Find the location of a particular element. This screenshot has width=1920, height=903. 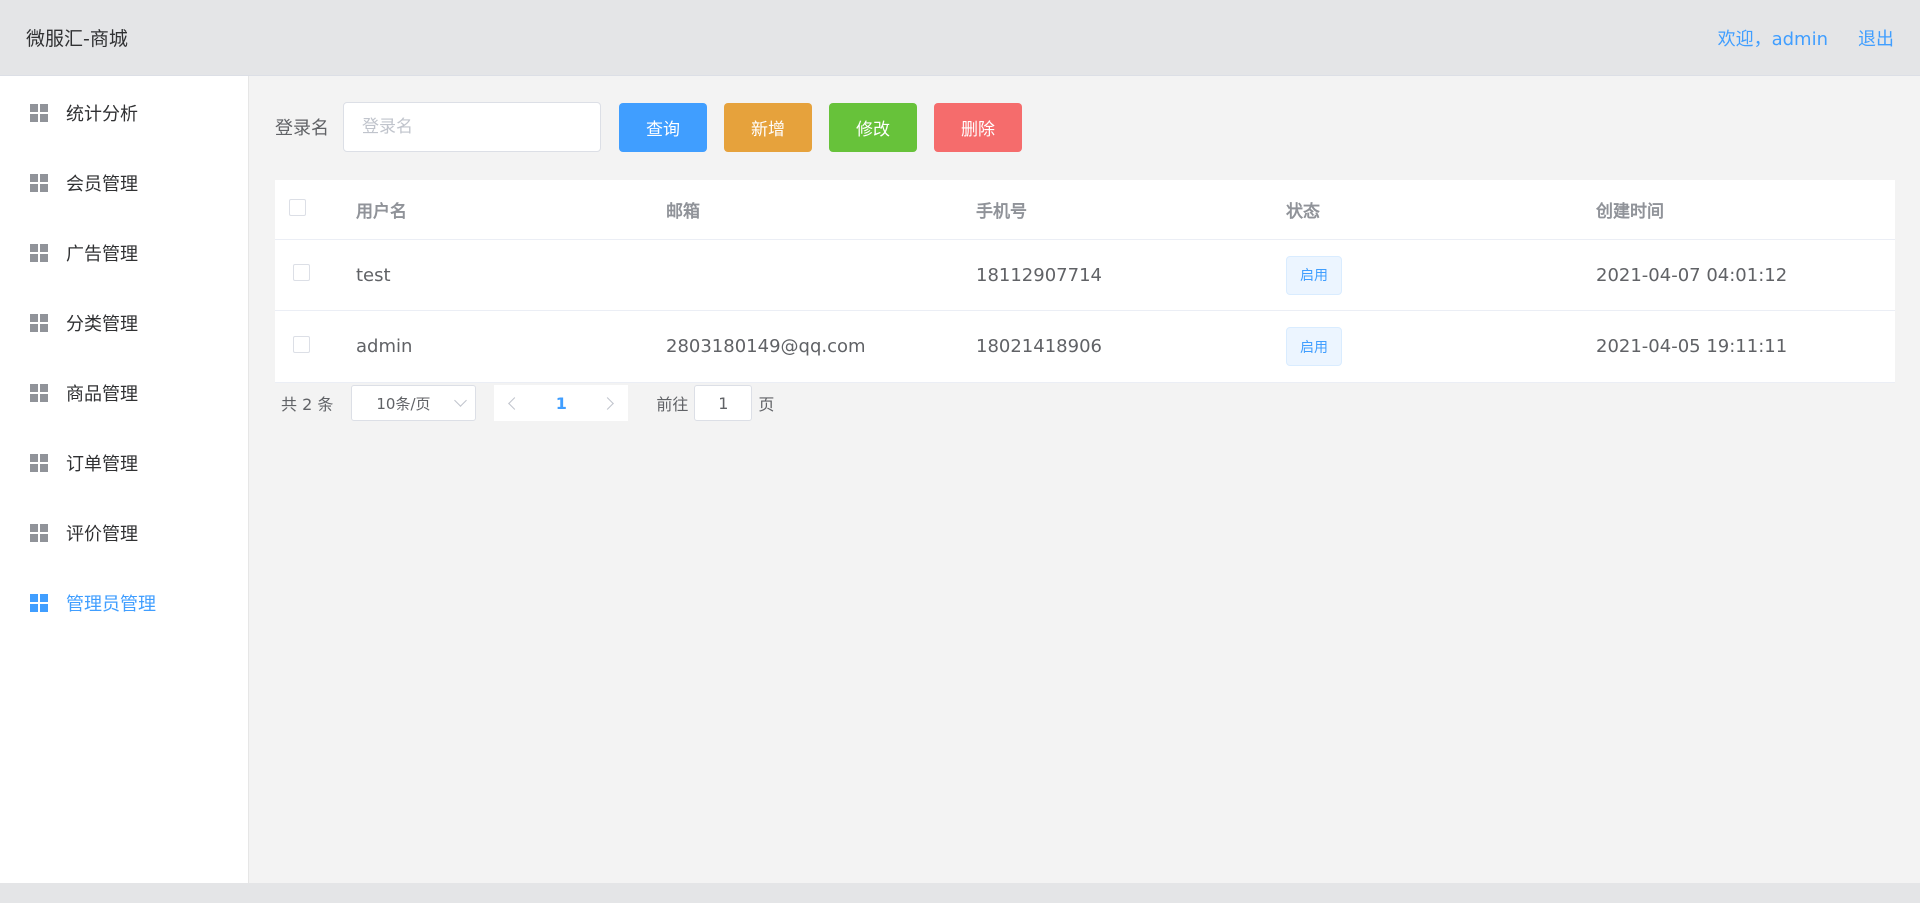

sidebar-item-label: 商品管理 is located at coordinates (102, 394).